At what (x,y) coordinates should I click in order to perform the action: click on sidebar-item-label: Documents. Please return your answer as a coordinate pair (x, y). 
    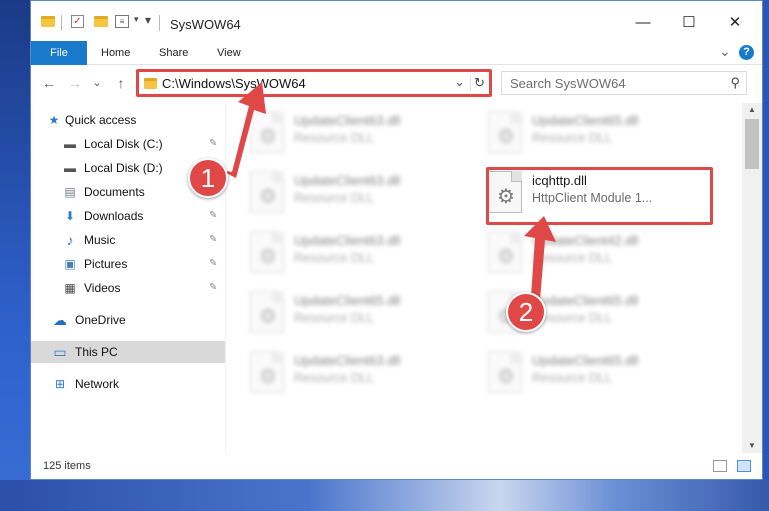
    Looking at the image, I should click on (114, 192).